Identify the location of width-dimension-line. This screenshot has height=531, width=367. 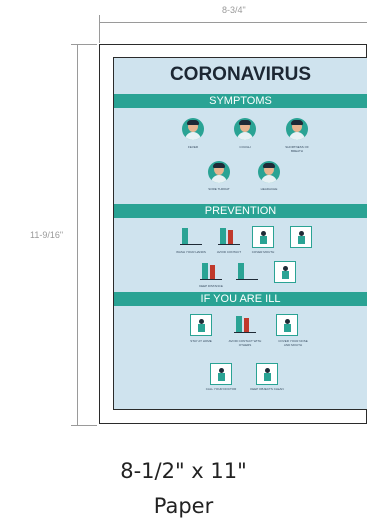
(233, 22).